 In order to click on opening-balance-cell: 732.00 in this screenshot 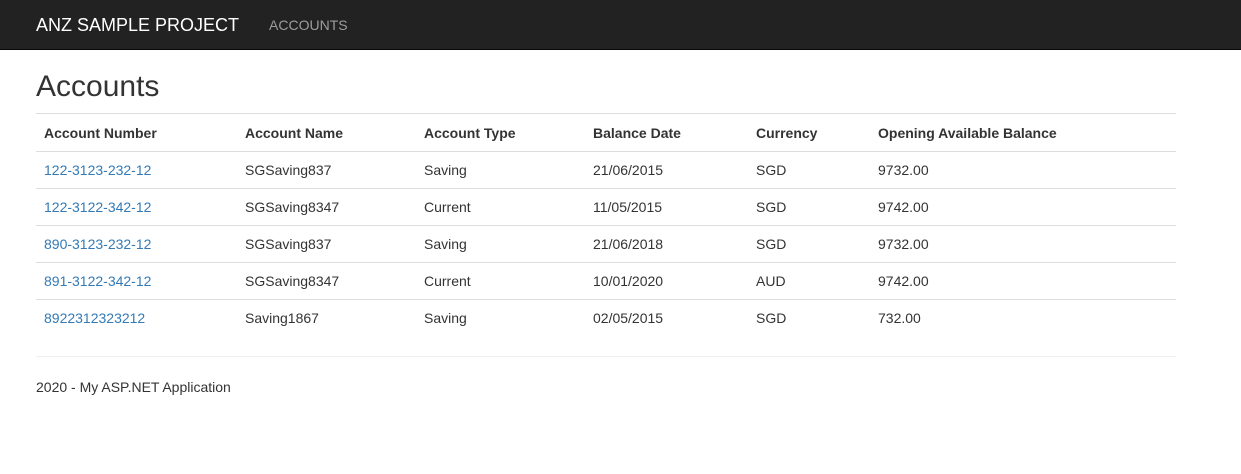, I will do `click(1023, 317)`.